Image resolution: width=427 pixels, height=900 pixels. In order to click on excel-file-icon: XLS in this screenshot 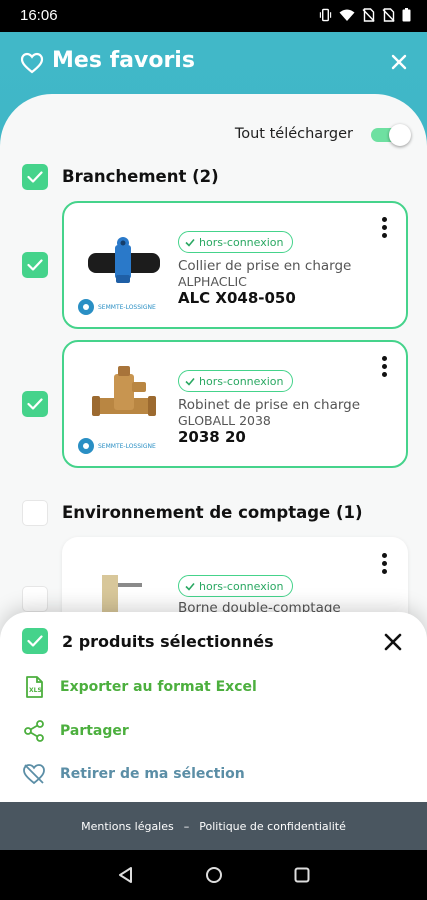, I will do `click(34, 687)`.